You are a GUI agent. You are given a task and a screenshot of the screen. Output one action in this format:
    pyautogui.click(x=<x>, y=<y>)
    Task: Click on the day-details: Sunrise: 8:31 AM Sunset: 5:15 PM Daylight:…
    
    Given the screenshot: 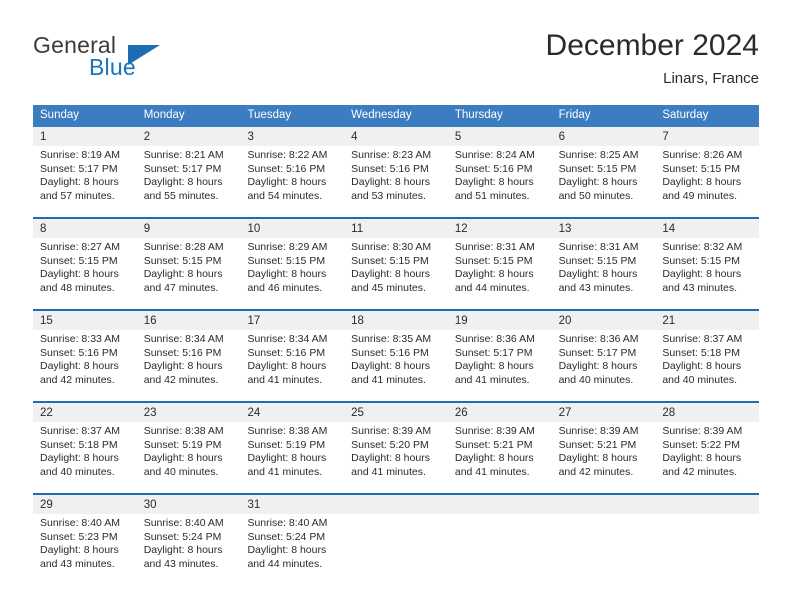 What is the action you would take?
    pyautogui.click(x=603, y=269)
    